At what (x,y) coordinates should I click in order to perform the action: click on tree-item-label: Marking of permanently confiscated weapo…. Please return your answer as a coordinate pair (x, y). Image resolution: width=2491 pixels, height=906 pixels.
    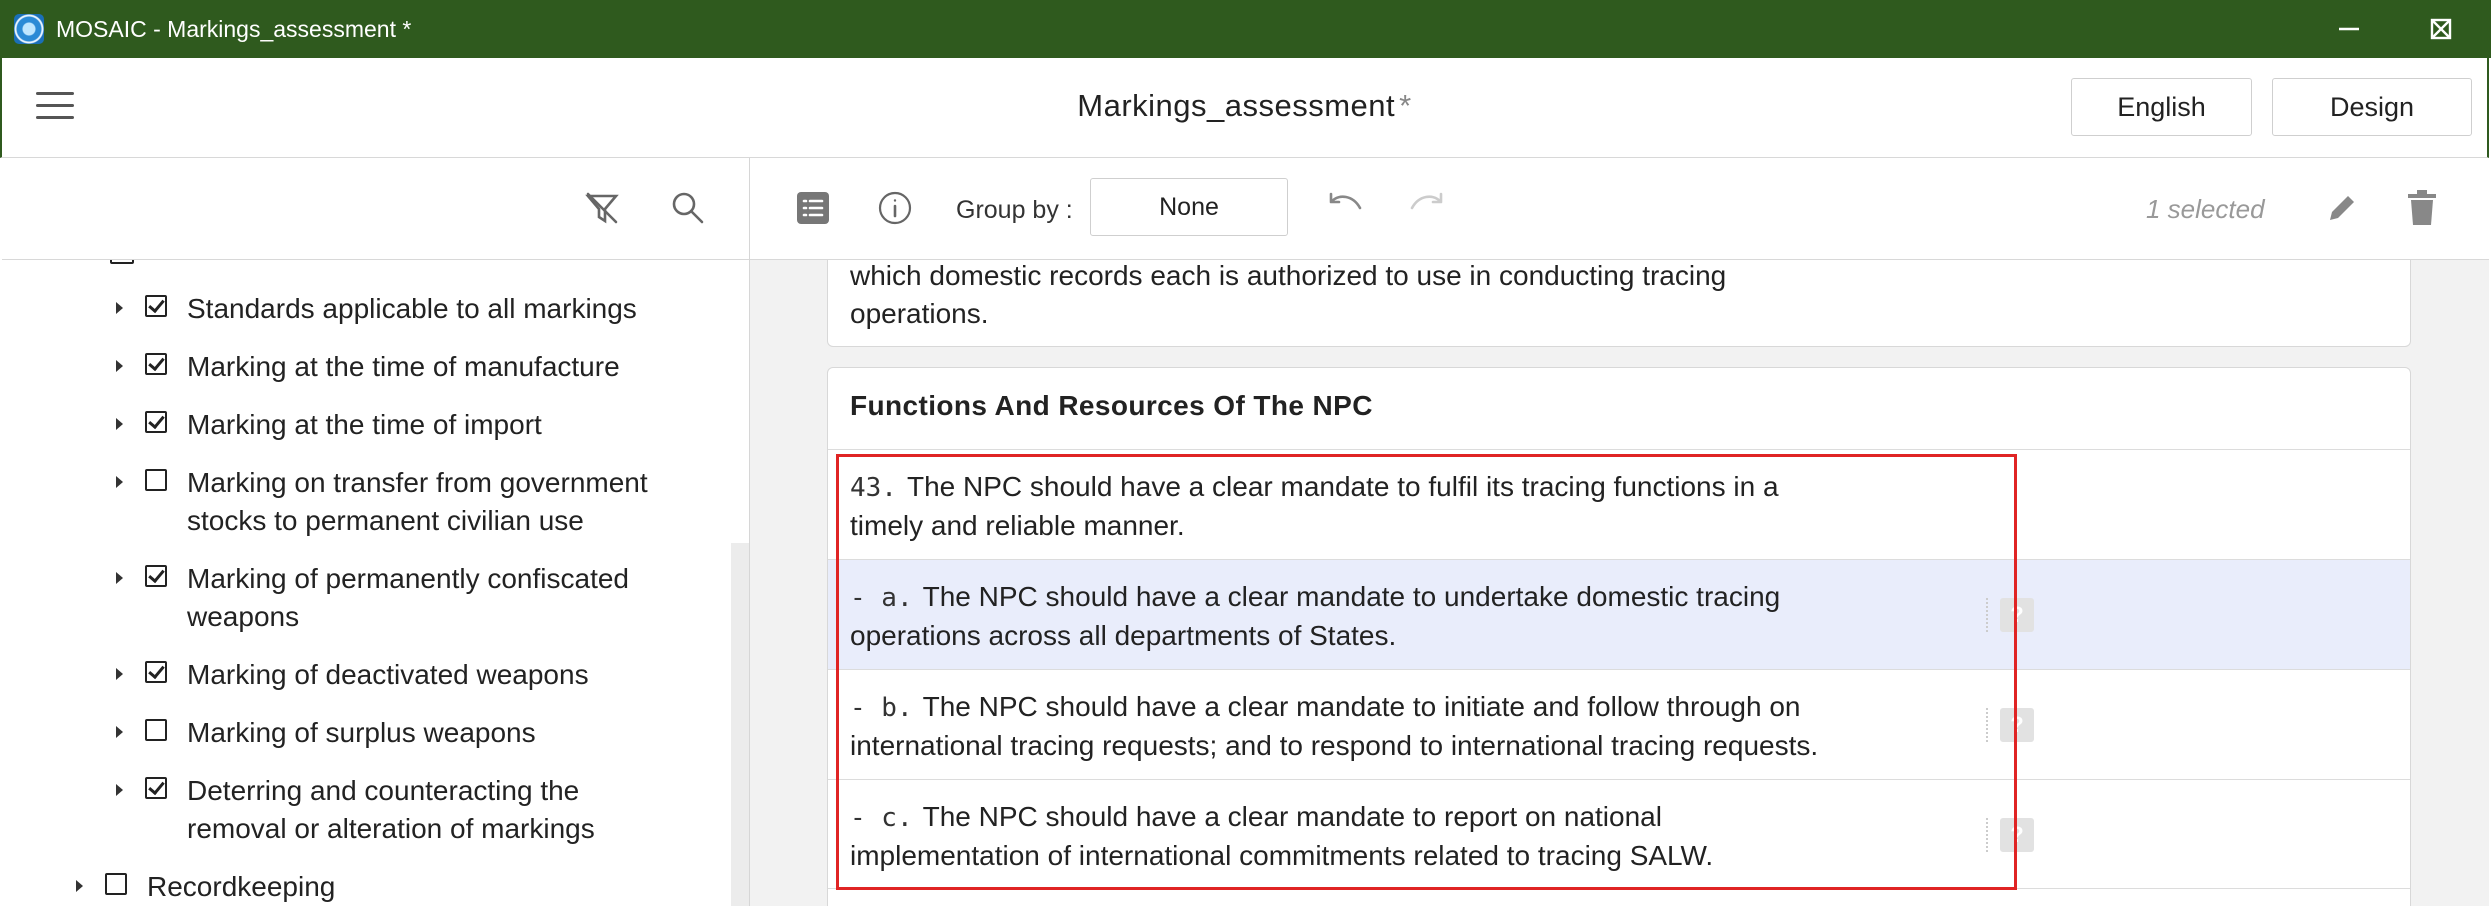
    Looking at the image, I should click on (408, 598).